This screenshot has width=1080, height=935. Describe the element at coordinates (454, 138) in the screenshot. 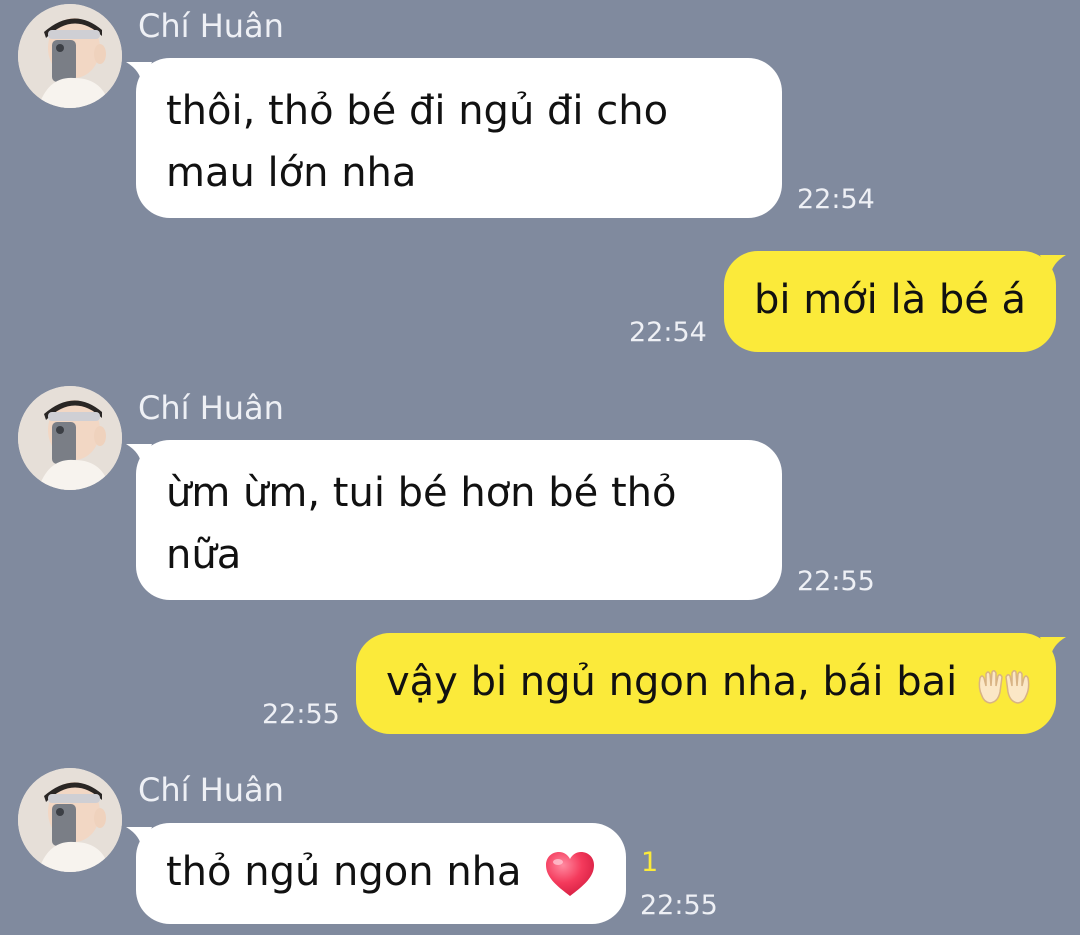

I see `incoming-message-bubble: thôi, thỏ bé đi ngủ đi cho mau lớn nha` at that location.